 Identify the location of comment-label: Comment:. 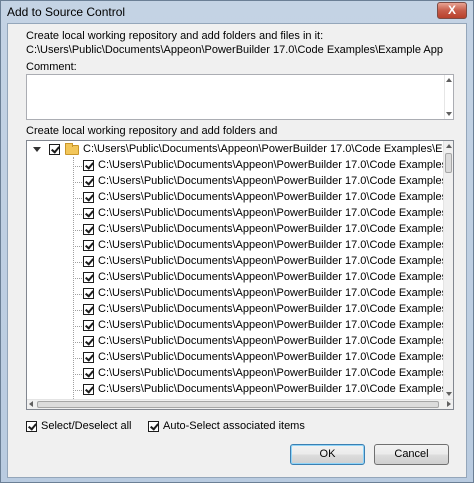
(51, 67).